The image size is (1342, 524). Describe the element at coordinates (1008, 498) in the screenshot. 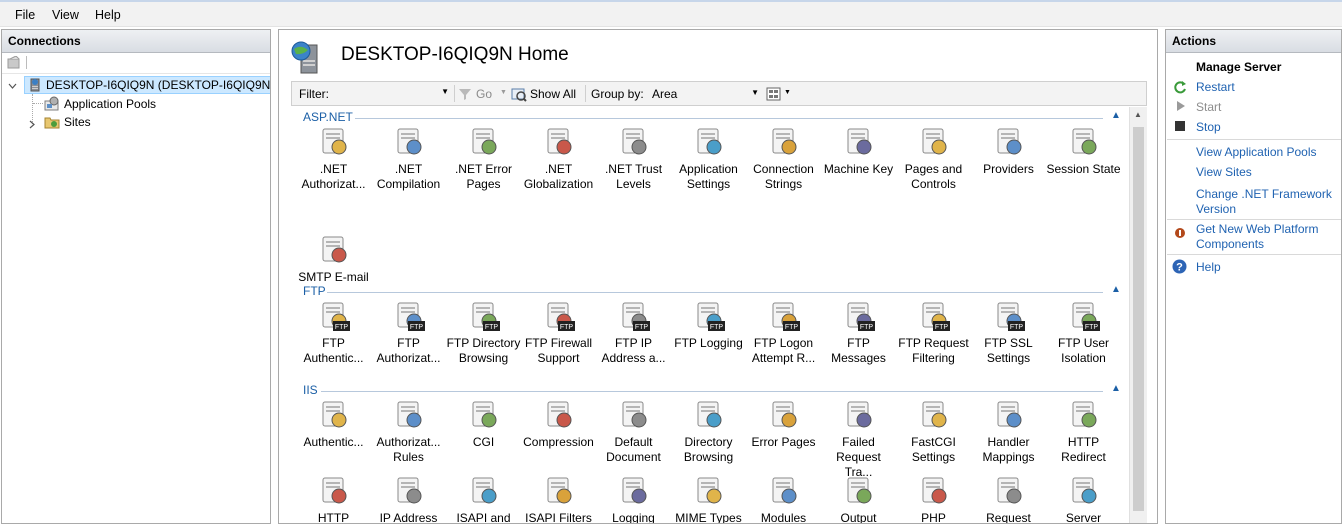

I see `feature-request-filtering: Request` at that location.